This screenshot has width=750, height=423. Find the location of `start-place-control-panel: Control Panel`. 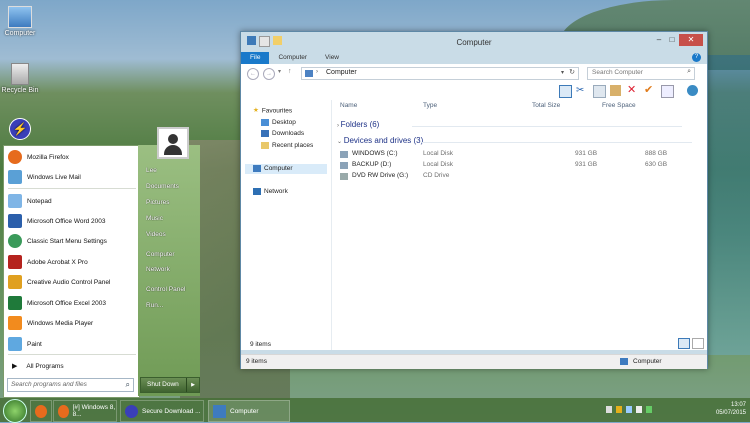

start-place-control-panel: Control Panel is located at coordinates (165, 289).